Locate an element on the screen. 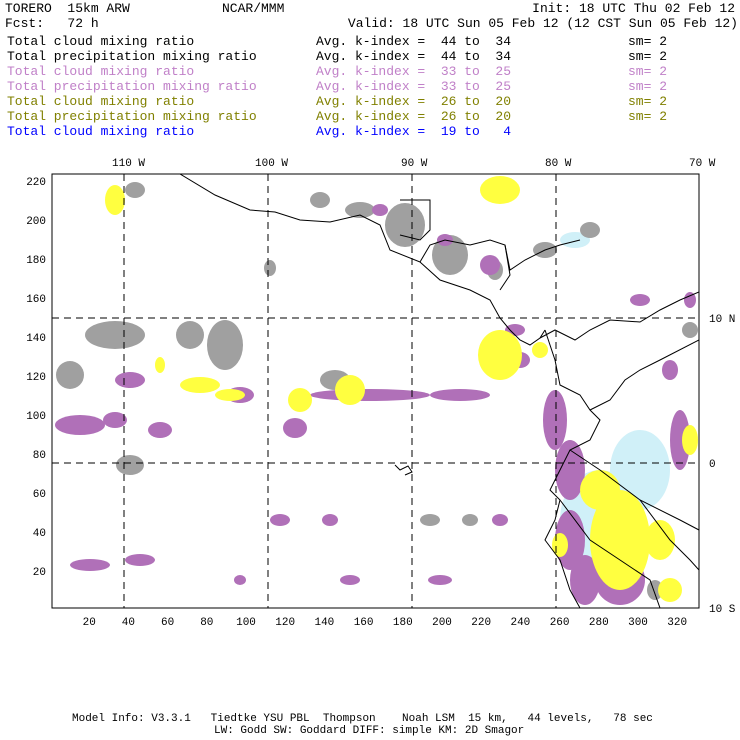 Image resolution: width=740 pixels, height=740 pixels. y-tick-label: 200 is located at coordinates (36, 222).